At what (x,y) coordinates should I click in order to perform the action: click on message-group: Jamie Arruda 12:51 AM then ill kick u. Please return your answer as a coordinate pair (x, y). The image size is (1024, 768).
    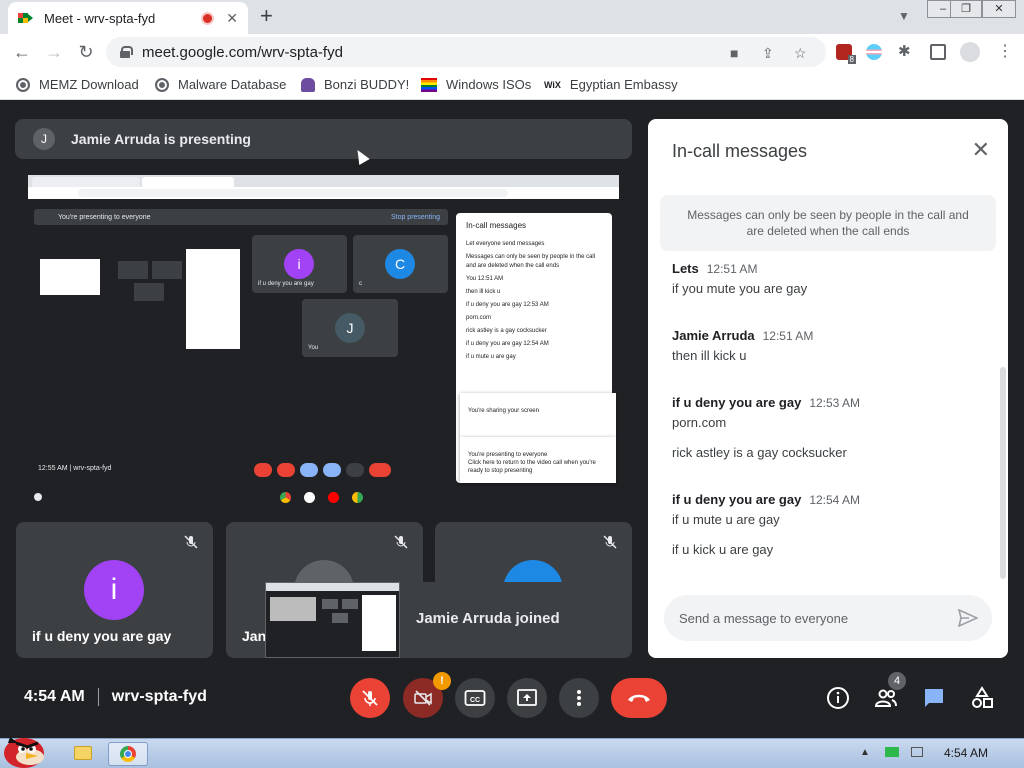
    Looking at the image, I should click on (742, 353).